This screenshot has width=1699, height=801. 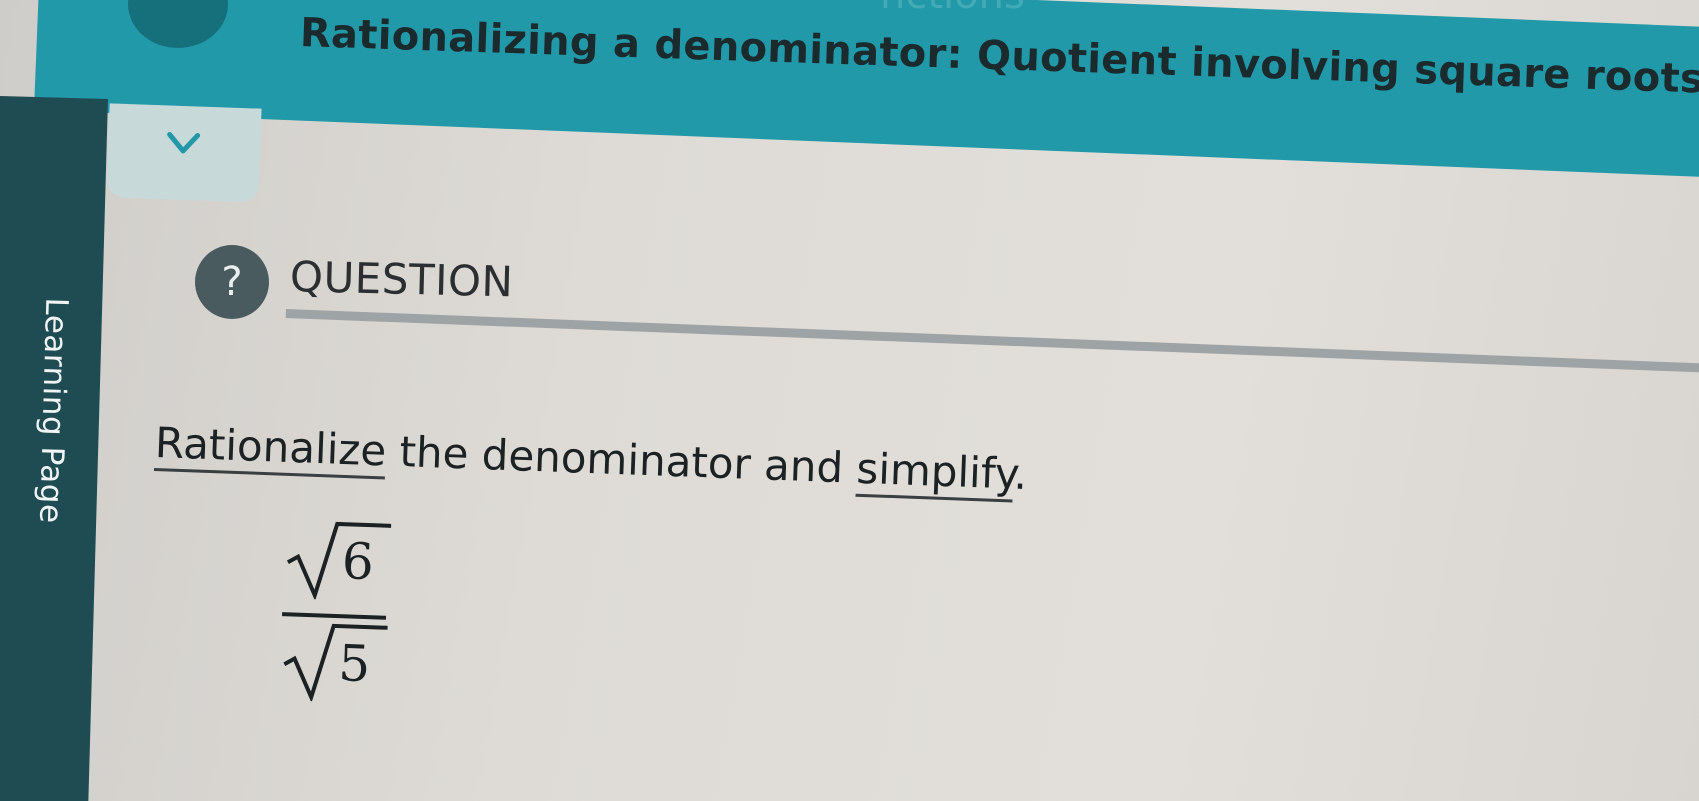 I want to click on fraction-expression: 6 5, so click(x=336, y=617).